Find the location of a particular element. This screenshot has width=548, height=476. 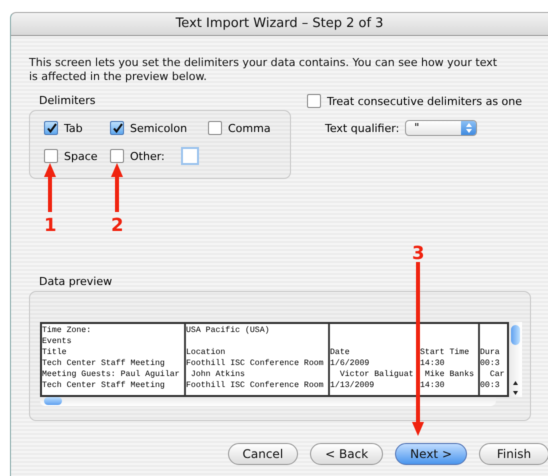

table-cell: 1/6/2009 is located at coordinates (350, 363).